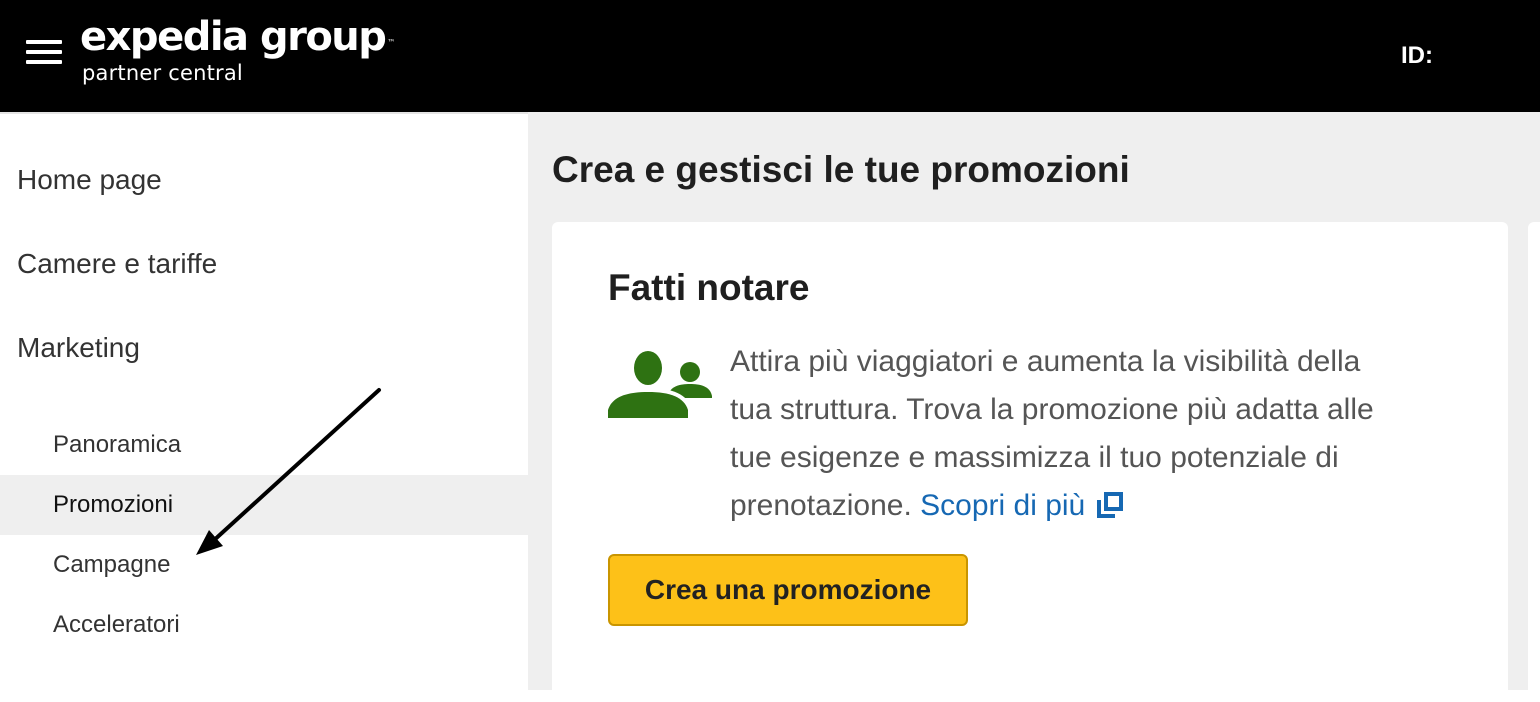 The image size is (1540, 702). What do you see at coordinates (264, 625) in the screenshot?
I see `sidebar-subitem-acceleratori: Acceleratori` at bounding box center [264, 625].